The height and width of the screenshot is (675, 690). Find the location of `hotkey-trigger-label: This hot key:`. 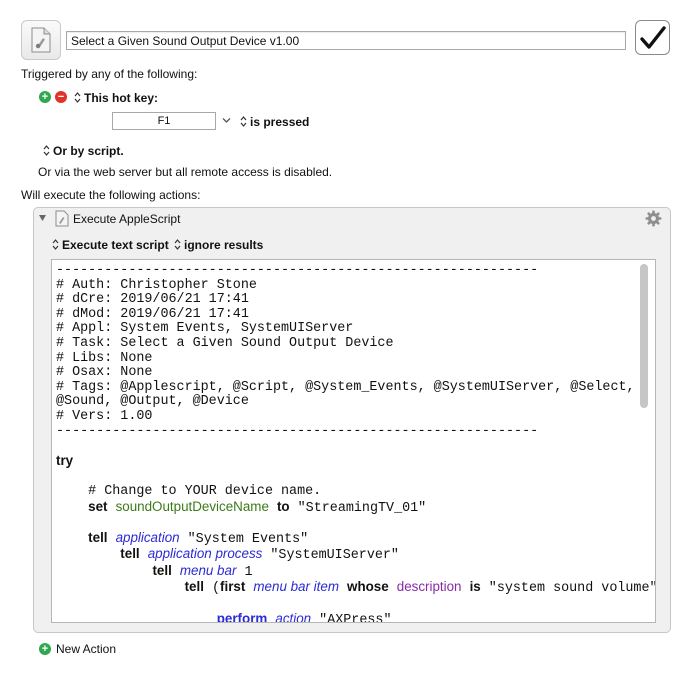

hotkey-trigger-label: This hot key: is located at coordinates (121, 98).